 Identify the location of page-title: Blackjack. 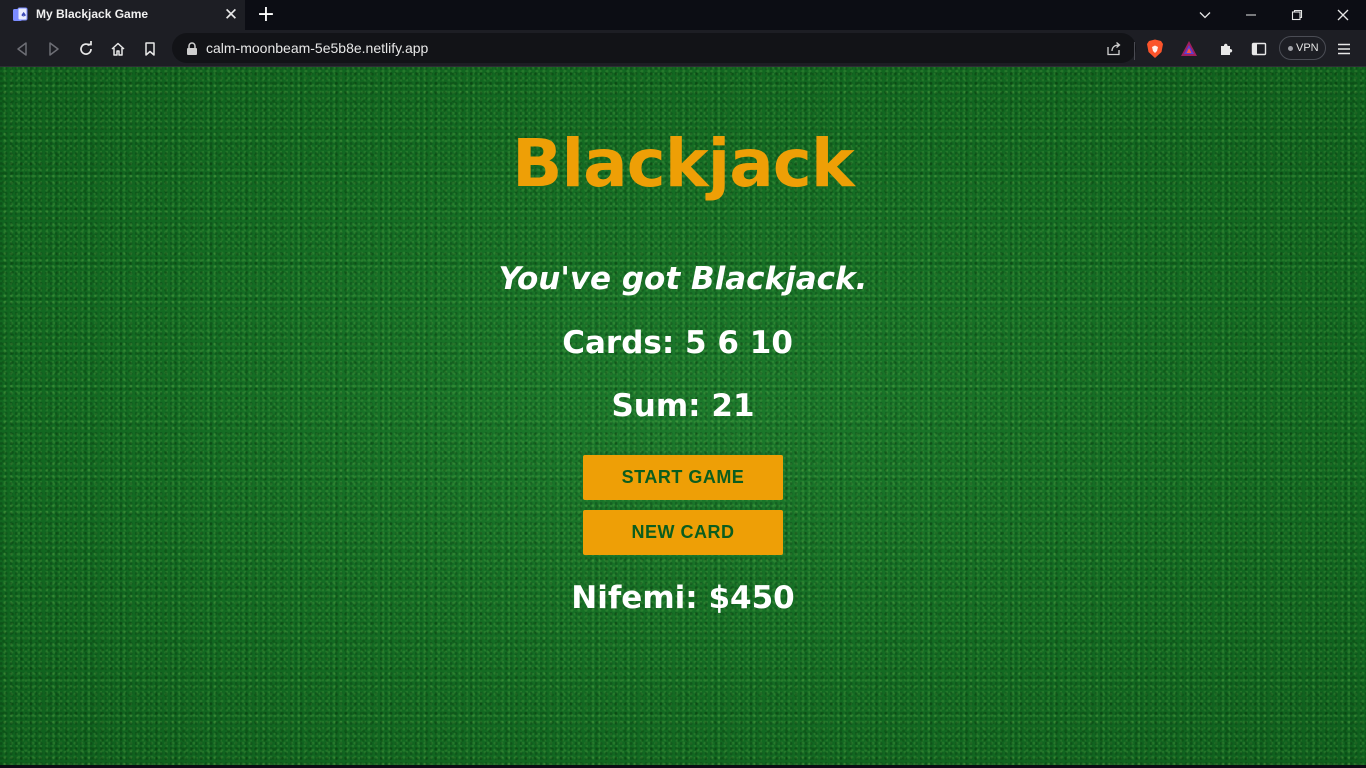
(683, 163).